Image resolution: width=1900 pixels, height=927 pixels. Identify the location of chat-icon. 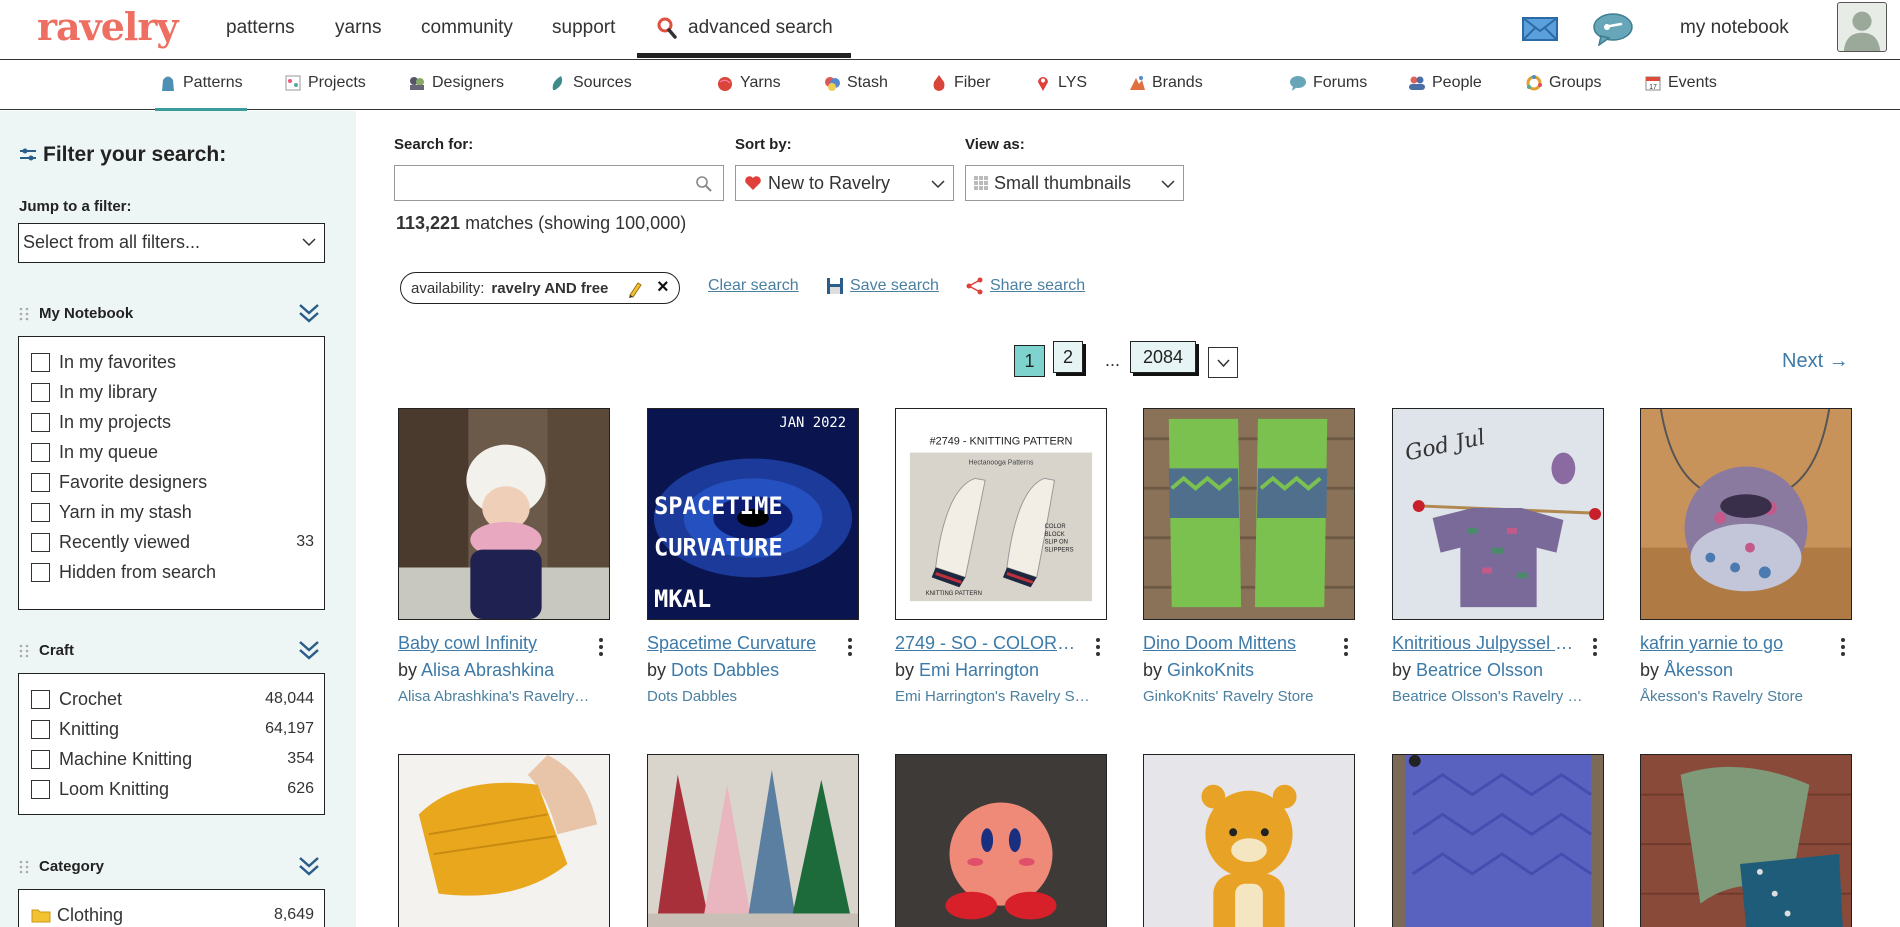
(1613, 29).